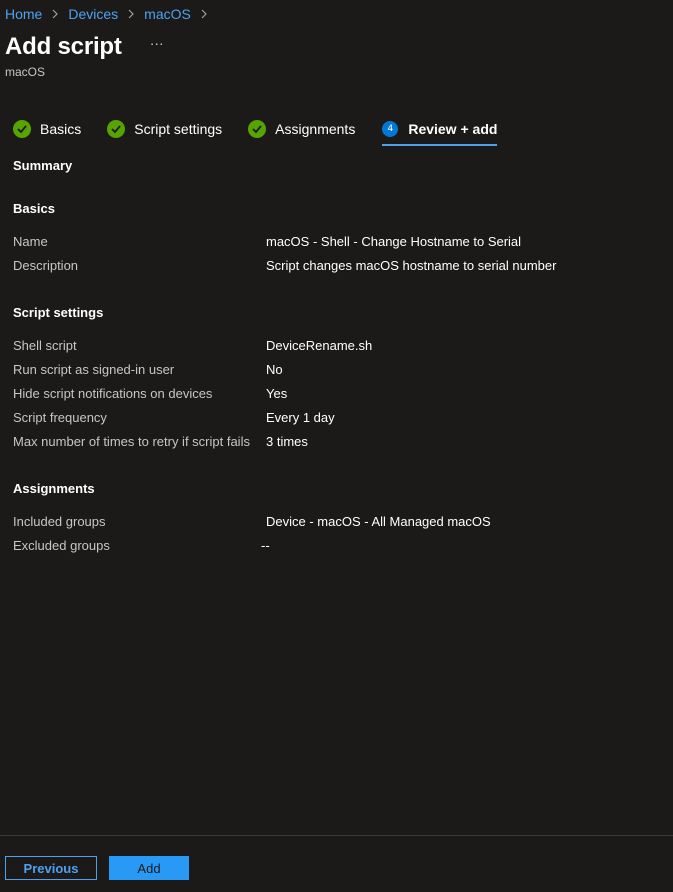 The image size is (673, 892). What do you see at coordinates (61, 129) in the screenshot?
I see `tab-basics-label: Basics` at bounding box center [61, 129].